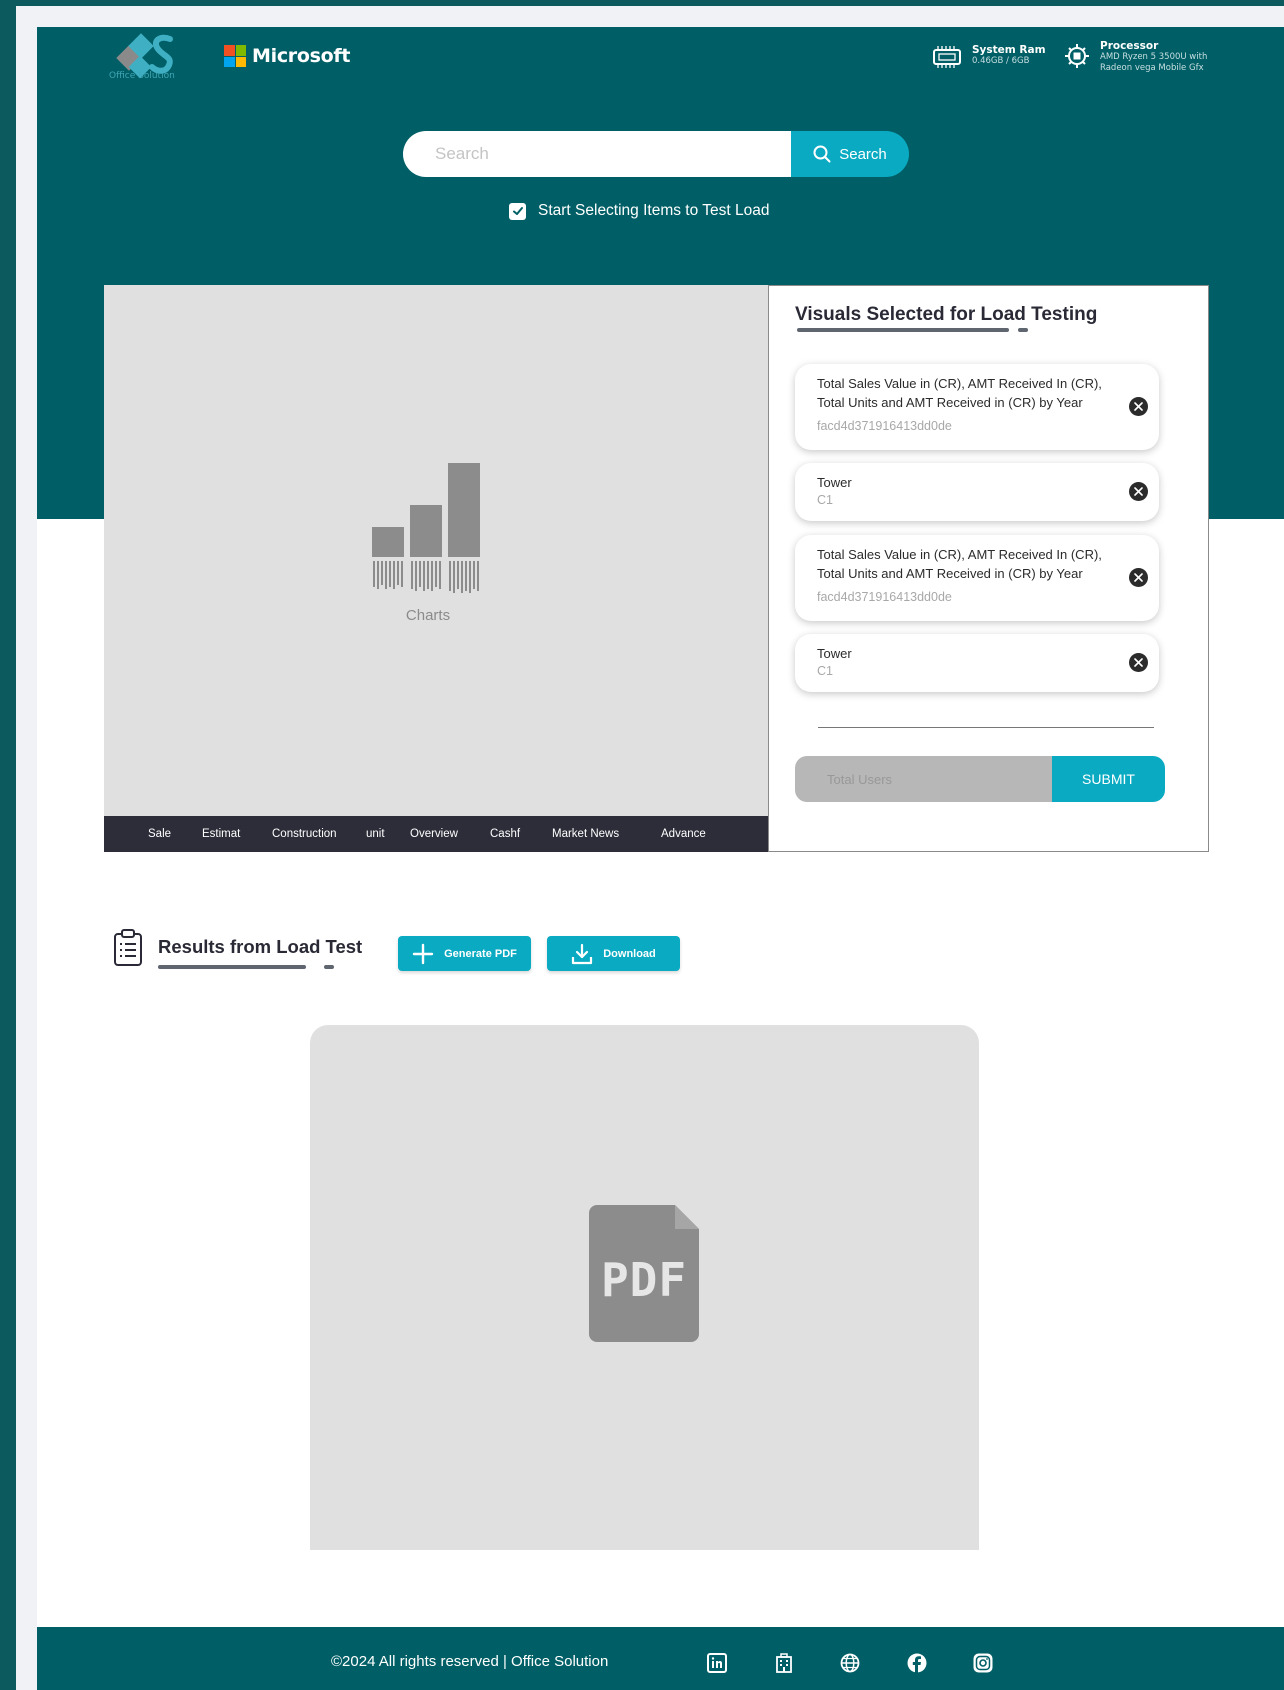 The image size is (1284, 1690). Describe the element at coordinates (428, 615) in the screenshot. I see `charts-placeholder-label: Charts` at that location.